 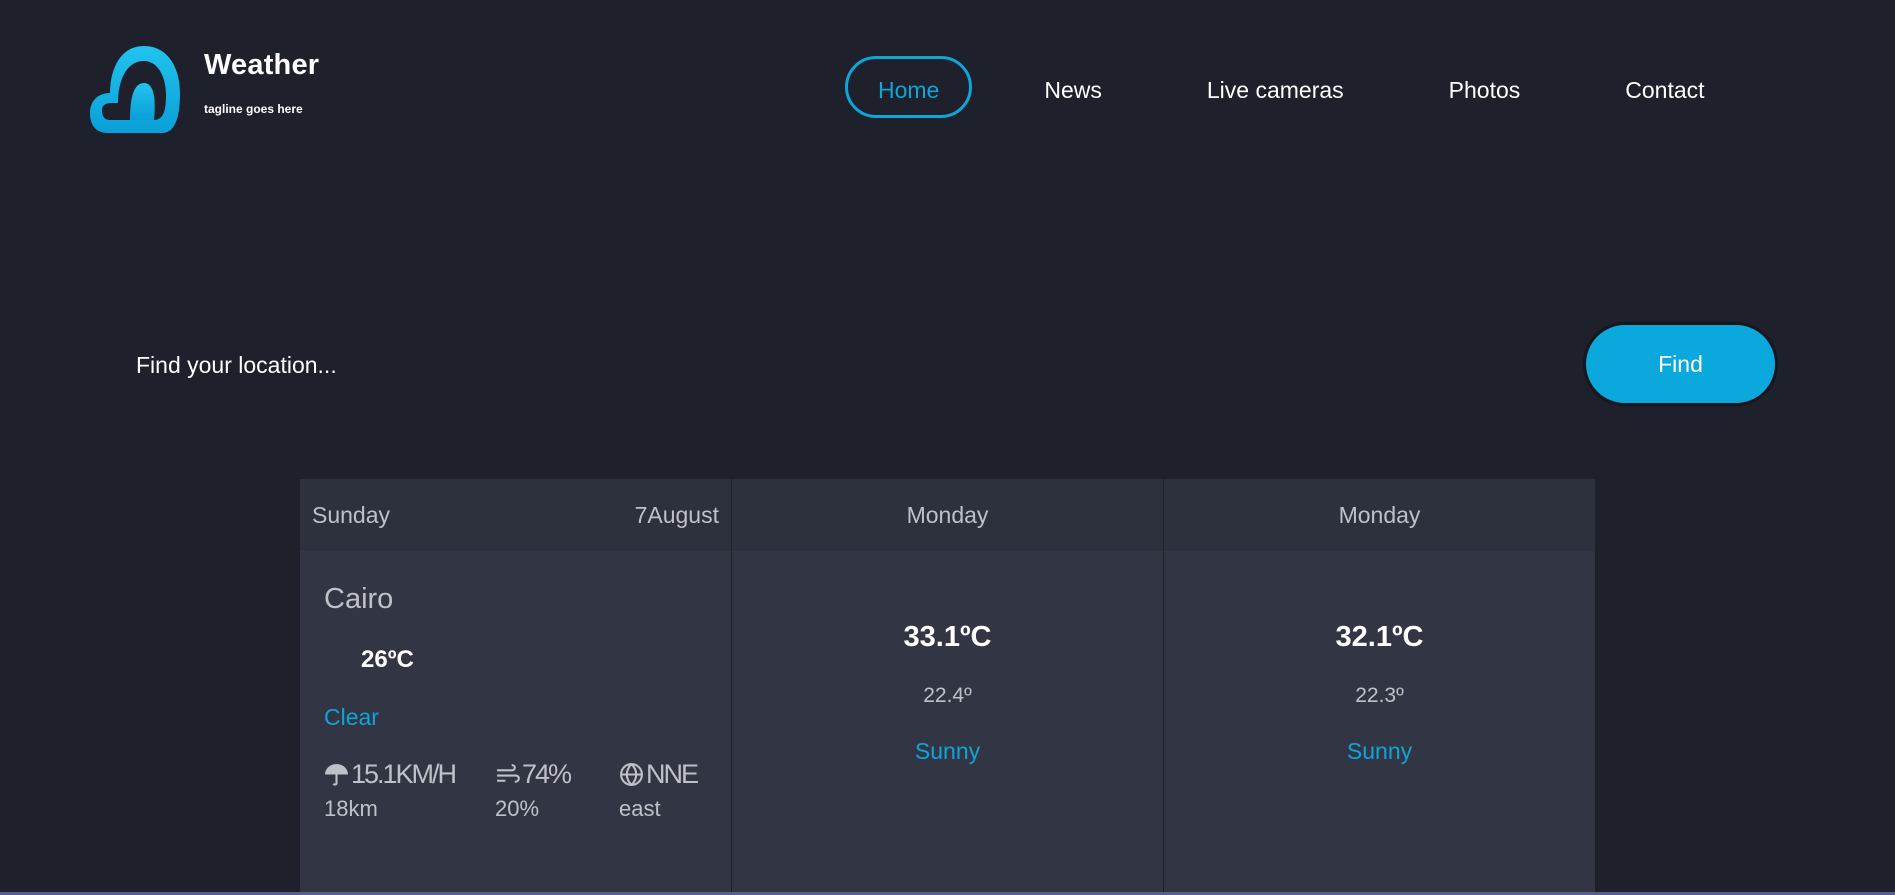 What do you see at coordinates (351, 717) in the screenshot?
I see `current-condition: Clear` at bounding box center [351, 717].